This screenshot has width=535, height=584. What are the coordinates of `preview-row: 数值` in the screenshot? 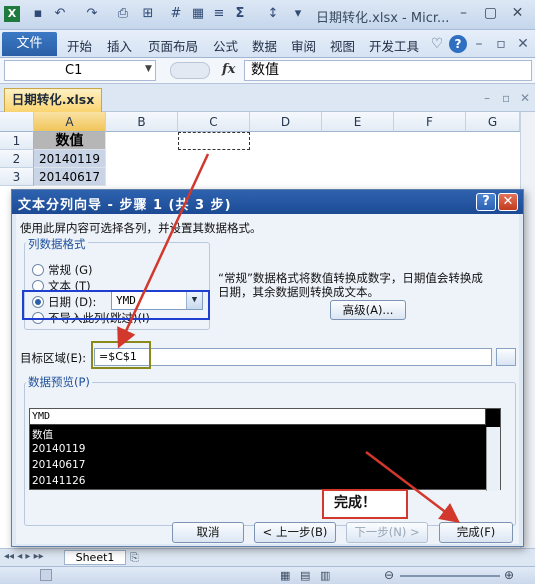 It's located at (42, 435).